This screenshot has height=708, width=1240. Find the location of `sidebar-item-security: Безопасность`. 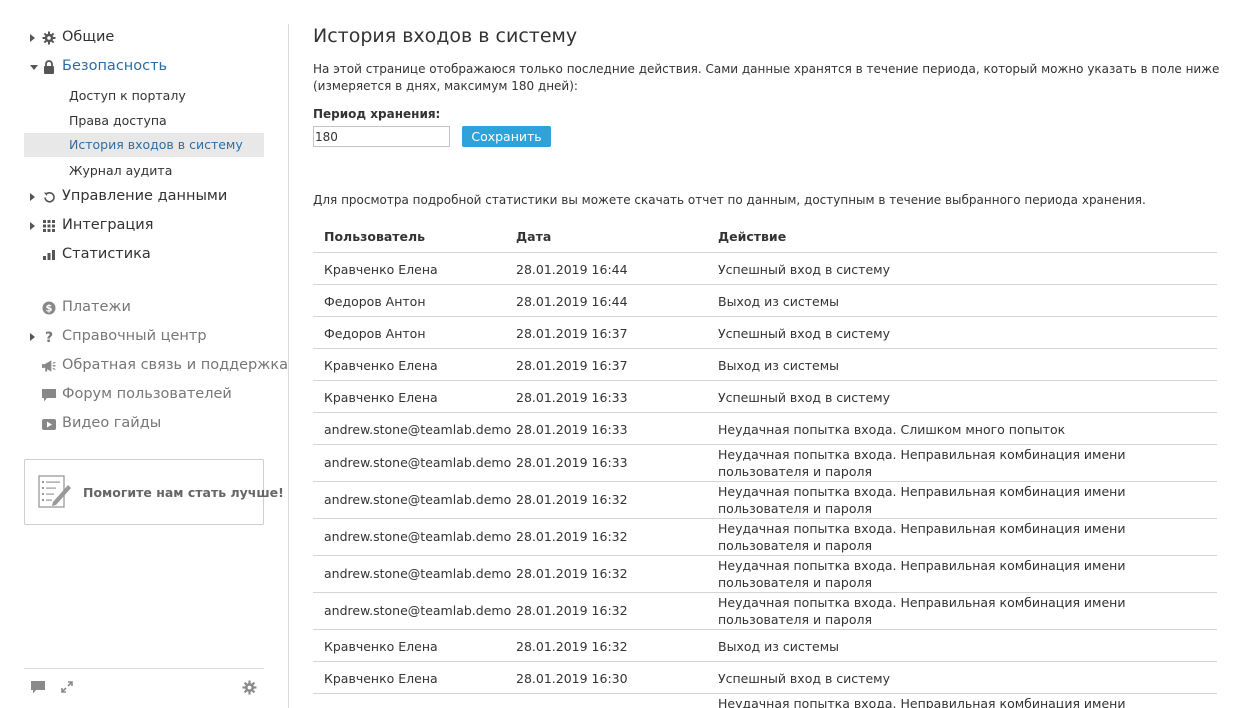

sidebar-item-security: Безопасность is located at coordinates (144, 67).